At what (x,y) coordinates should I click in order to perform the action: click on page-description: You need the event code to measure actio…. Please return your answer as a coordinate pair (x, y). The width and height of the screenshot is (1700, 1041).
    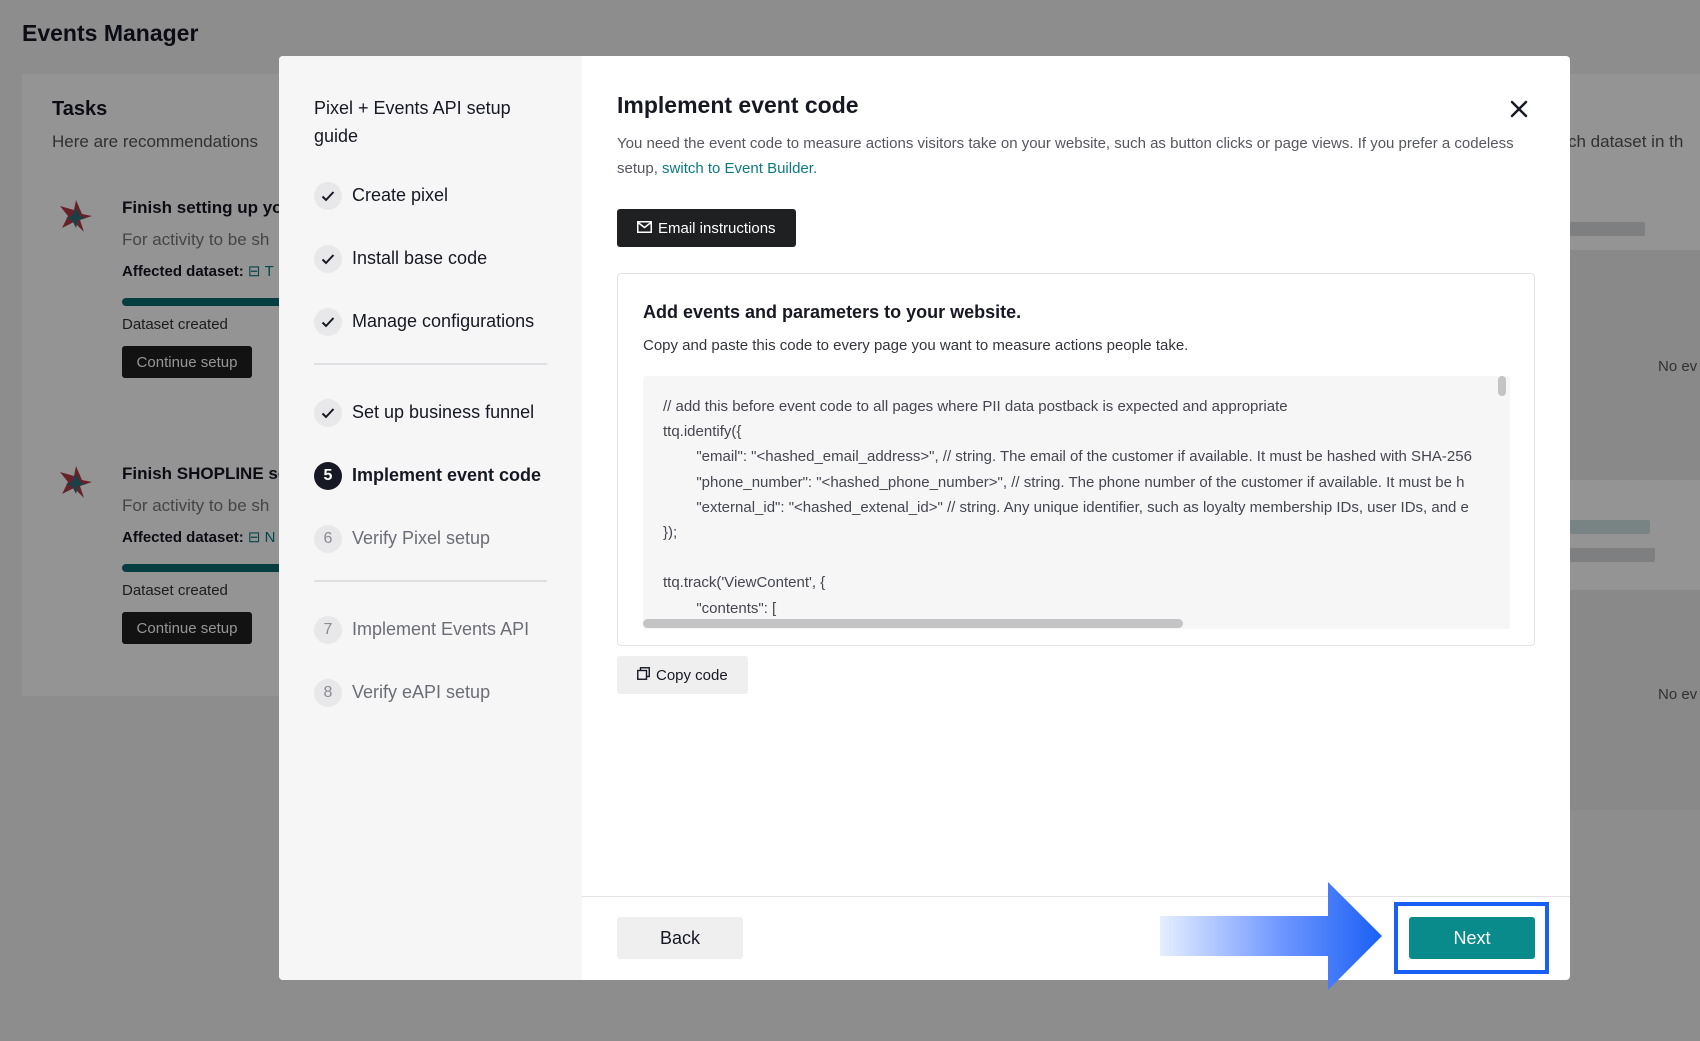
    Looking at the image, I should click on (1065, 156).